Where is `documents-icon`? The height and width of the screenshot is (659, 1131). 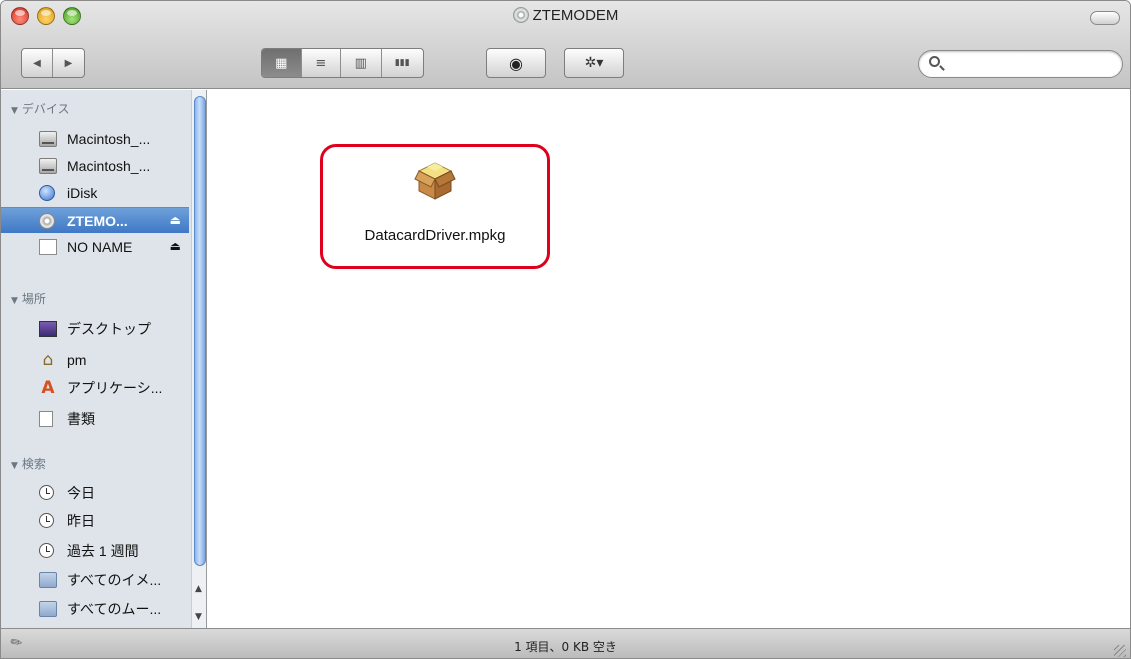
documents-icon is located at coordinates (46, 419).